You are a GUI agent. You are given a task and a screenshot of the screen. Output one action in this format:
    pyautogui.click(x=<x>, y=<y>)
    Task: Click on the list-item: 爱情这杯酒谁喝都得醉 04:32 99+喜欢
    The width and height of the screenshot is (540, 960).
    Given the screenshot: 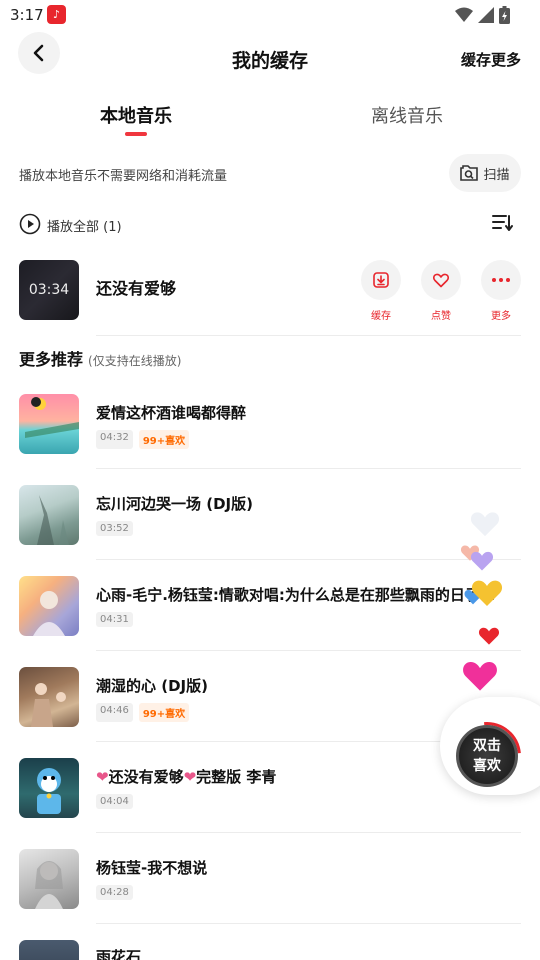 What is the action you would take?
    pyautogui.click(x=270, y=439)
    